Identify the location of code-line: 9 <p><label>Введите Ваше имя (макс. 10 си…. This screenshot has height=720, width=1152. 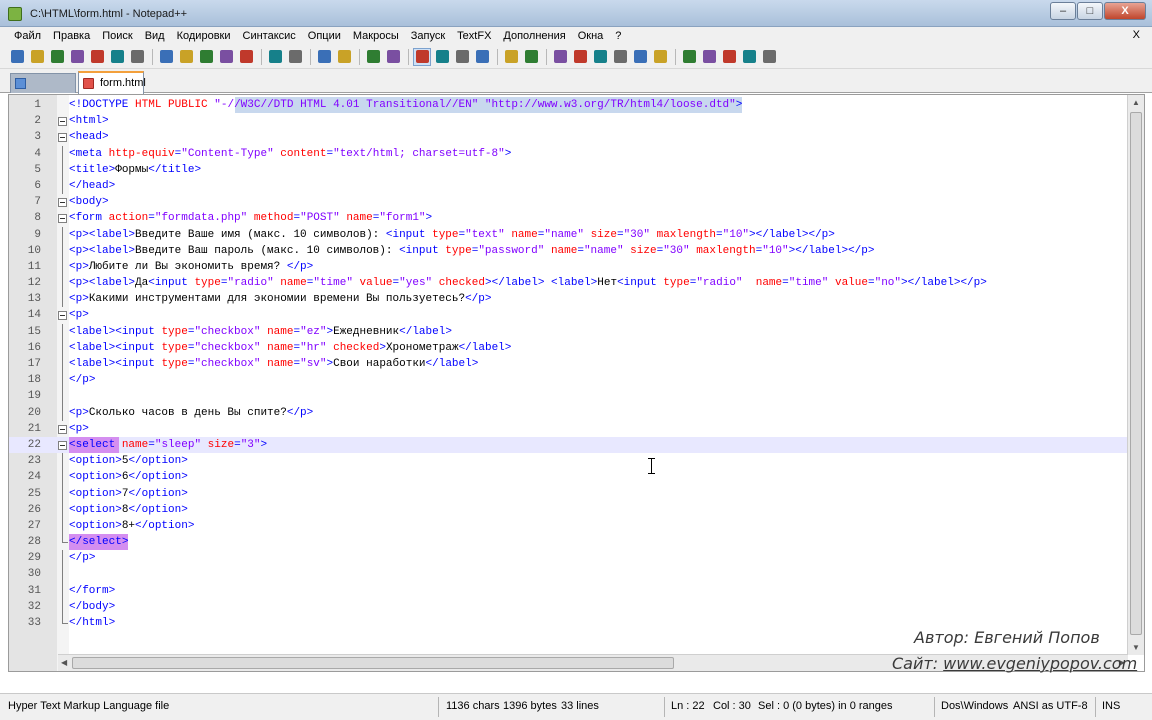
(576, 234).